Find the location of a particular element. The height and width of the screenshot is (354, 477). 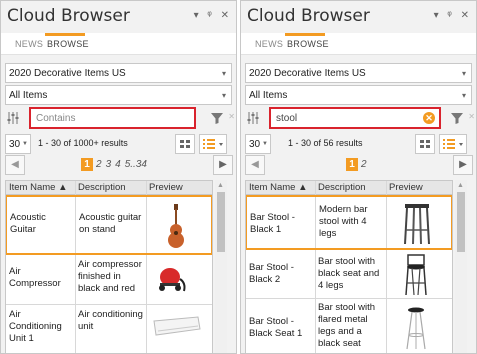

clear-search-icon: ✕ is located at coordinates (429, 118).